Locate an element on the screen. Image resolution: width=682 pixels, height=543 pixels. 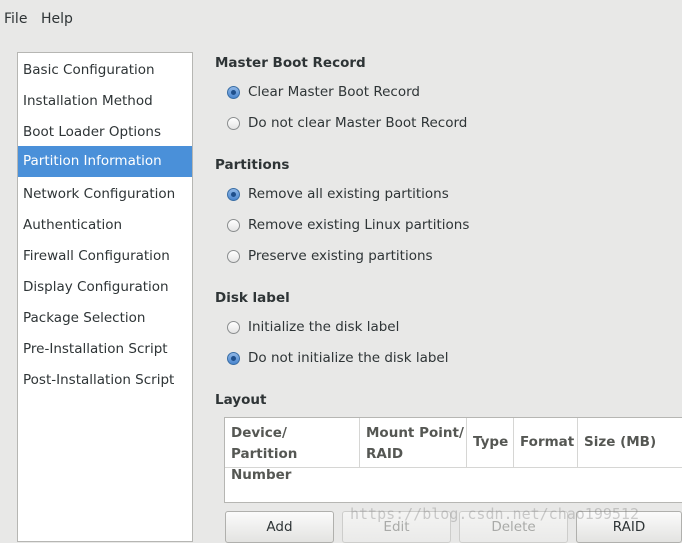
disklabel-do-not-initialize-option: Do not initialize the disk label is located at coordinates (337, 358).